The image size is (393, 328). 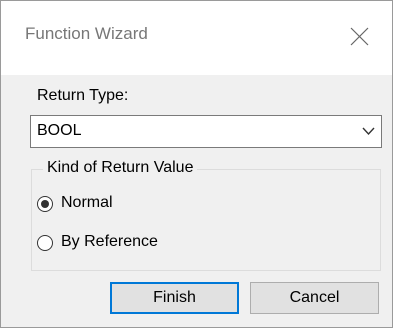 What do you see at coordinates (109, 241) in the screenshot?
I see `radio-label-by-reference: By Reference` at bounding box center [109, 241].